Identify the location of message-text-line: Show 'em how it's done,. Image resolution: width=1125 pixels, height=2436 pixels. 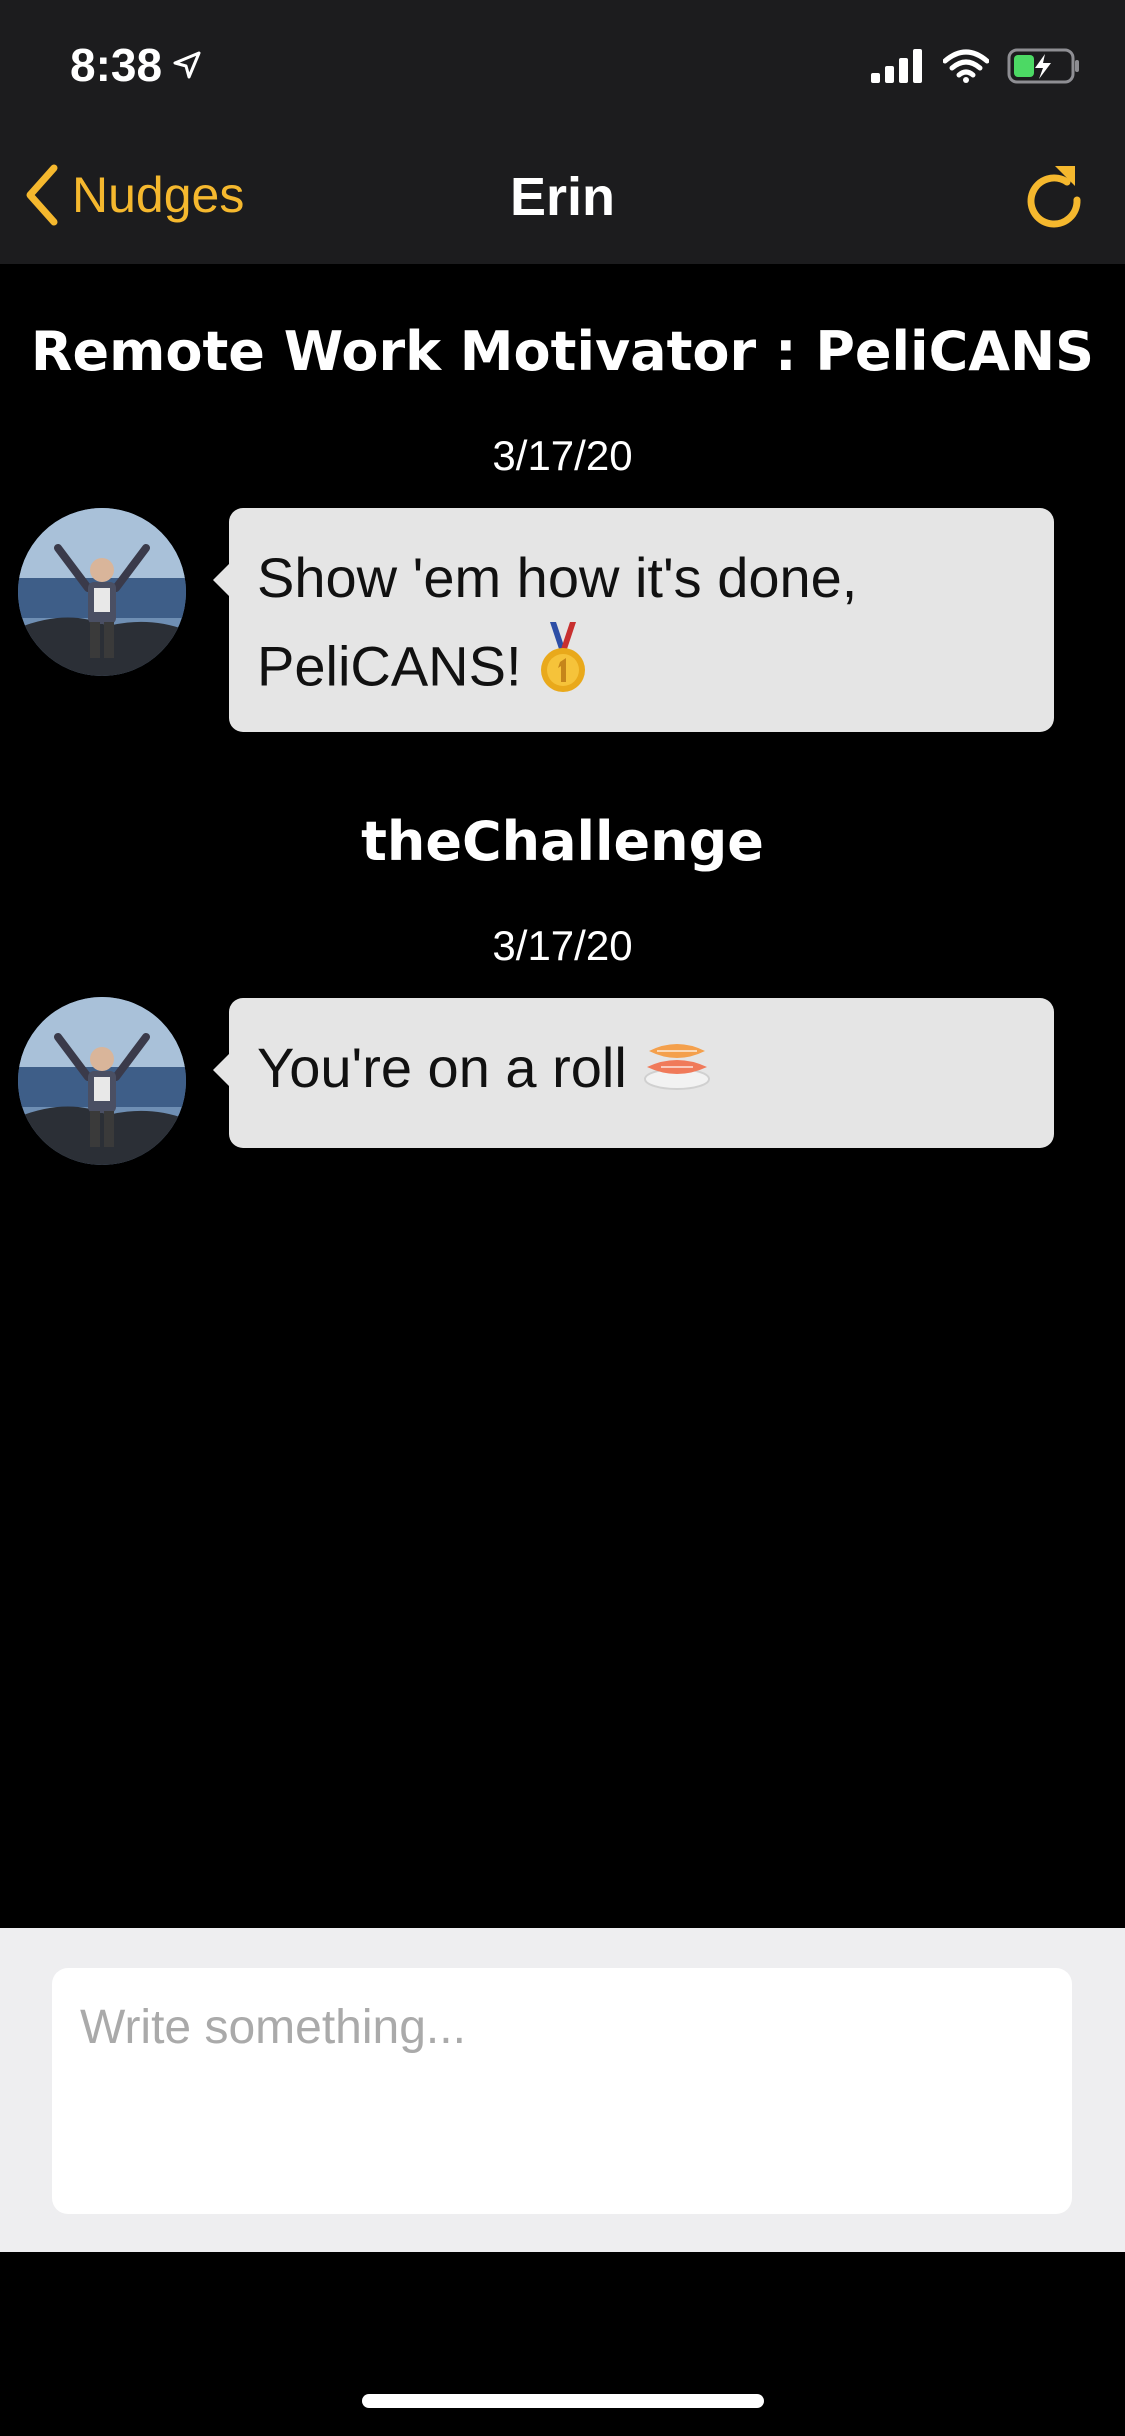
(557, 577).